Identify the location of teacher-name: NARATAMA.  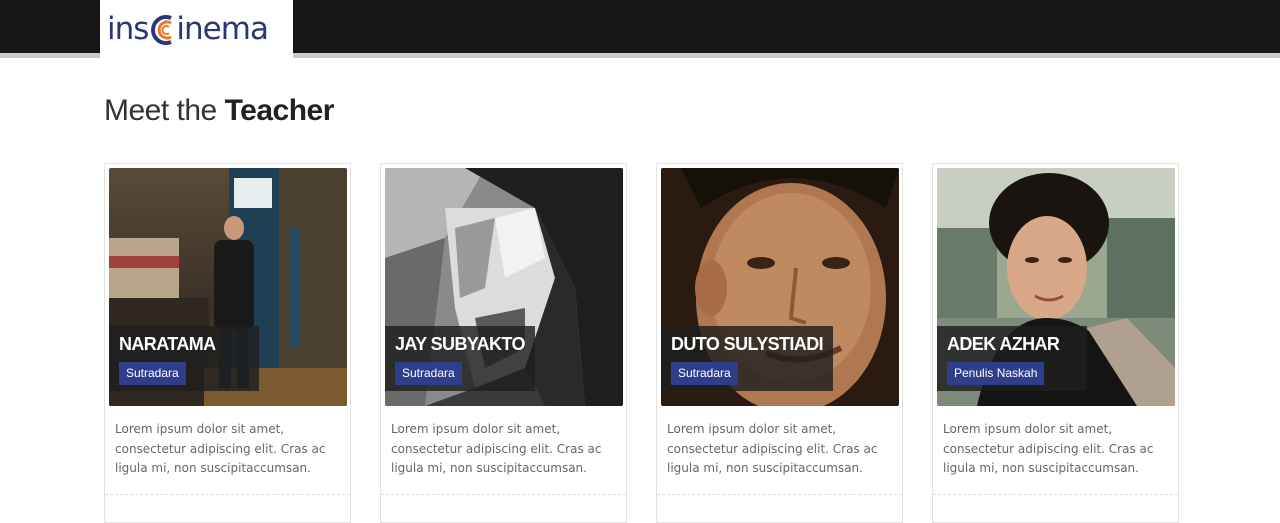
(167, 344).